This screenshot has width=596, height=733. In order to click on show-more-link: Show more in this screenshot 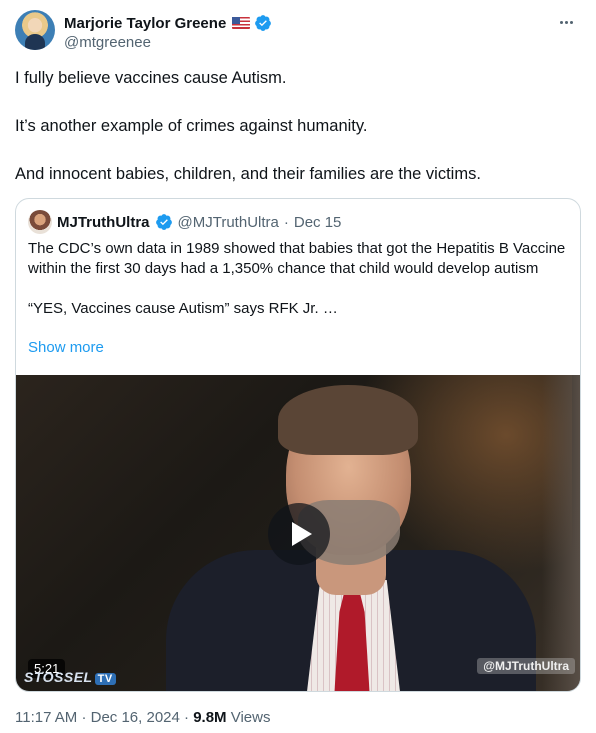, I will do `click(66, 347)`.